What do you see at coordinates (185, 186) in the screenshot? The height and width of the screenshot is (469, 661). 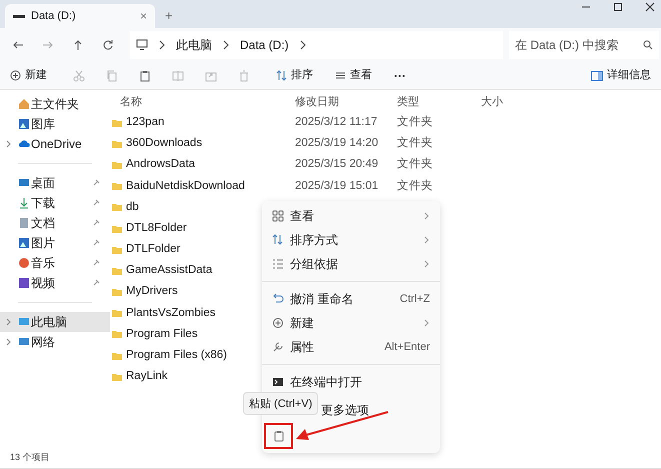 I see `file-name: BaiduNetdiskDownload` at bounding box center [185, 186].